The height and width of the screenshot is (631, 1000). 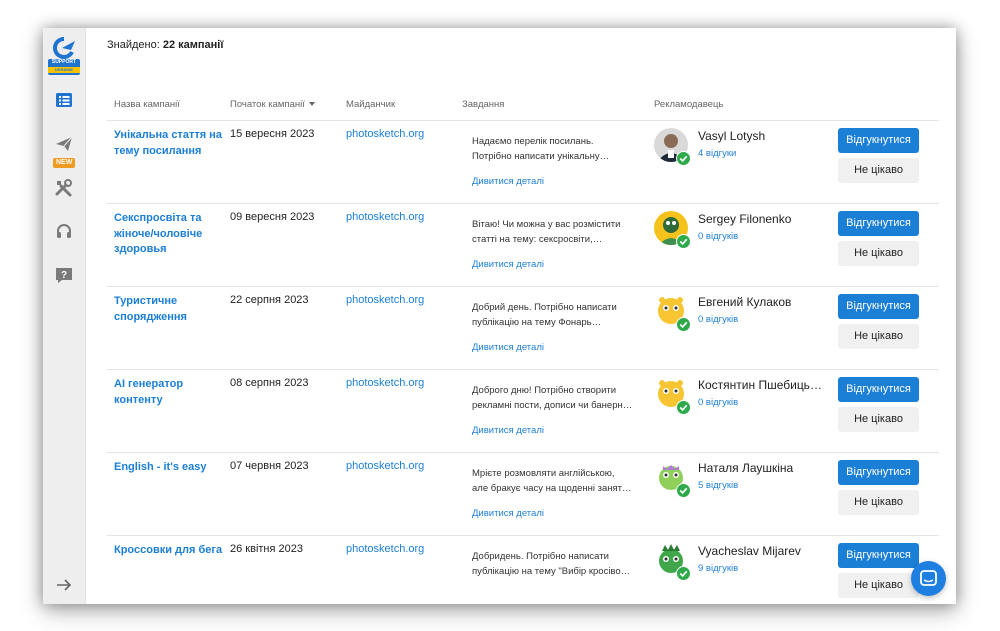 What do you see at coordinates (64, 163) in the screenshot?
I see `new-badge: NEW` at bounding box center [64, 163].